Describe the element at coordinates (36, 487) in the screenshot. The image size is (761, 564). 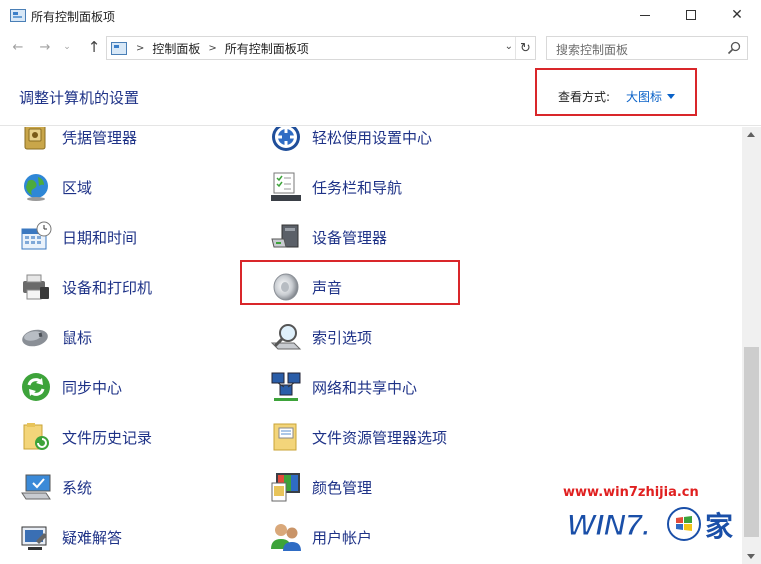
I see `monitor-check-icon` at that location.